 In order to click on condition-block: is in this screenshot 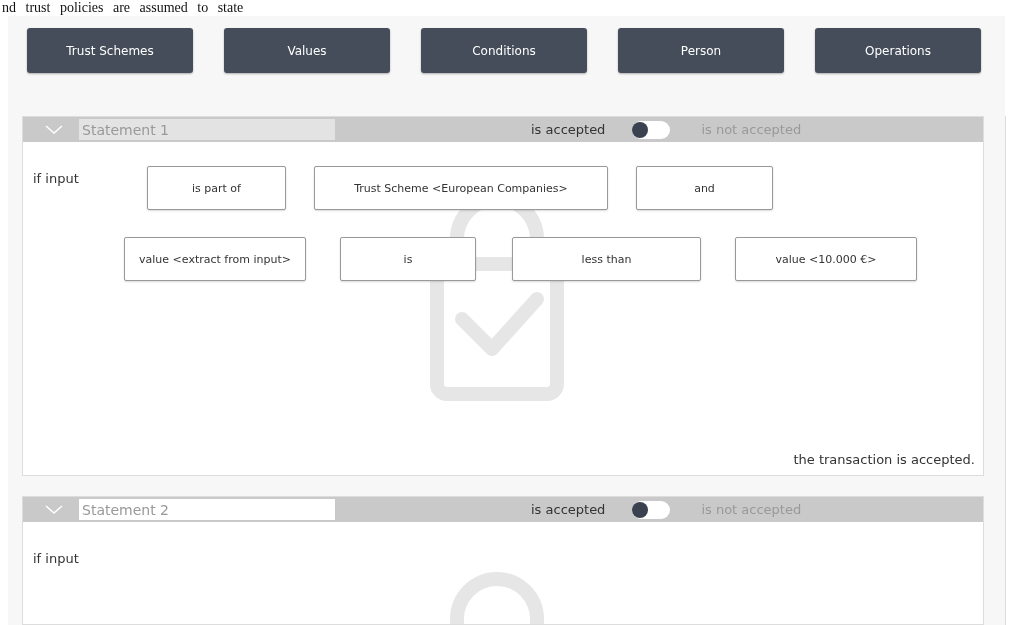, I will do `click(408, 259)`.